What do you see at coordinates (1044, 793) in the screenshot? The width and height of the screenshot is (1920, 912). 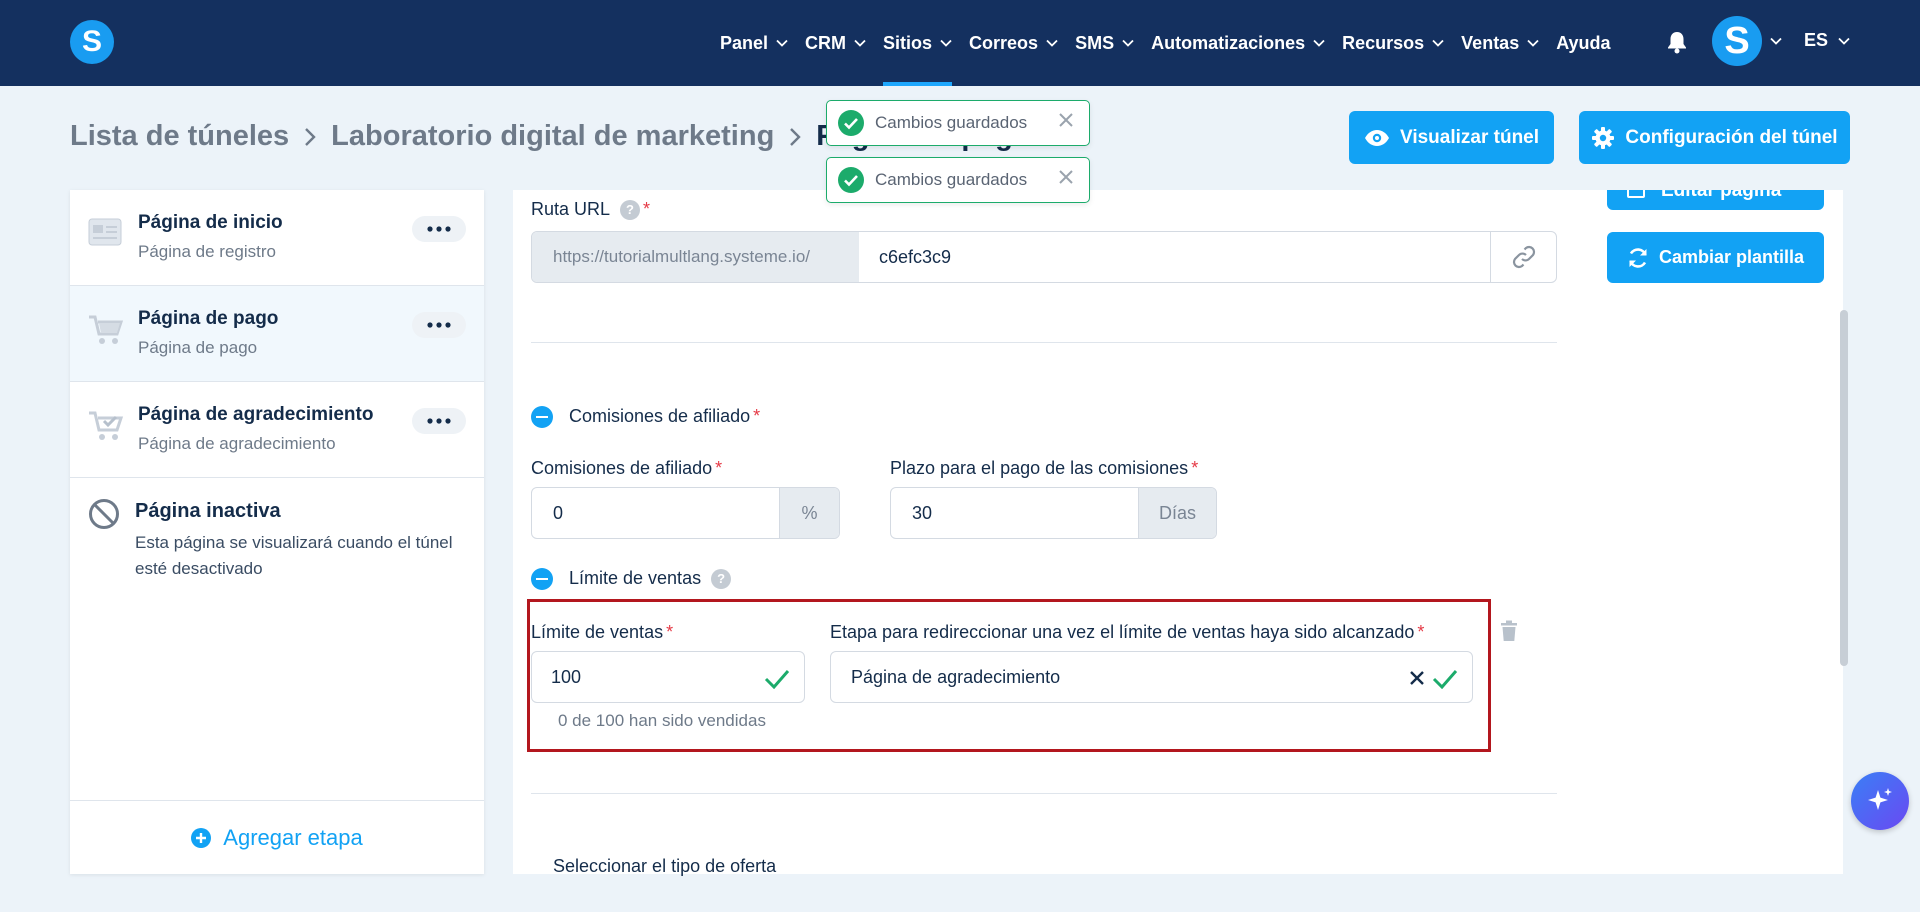 I see `divider` at bounding box center [1044, 793].